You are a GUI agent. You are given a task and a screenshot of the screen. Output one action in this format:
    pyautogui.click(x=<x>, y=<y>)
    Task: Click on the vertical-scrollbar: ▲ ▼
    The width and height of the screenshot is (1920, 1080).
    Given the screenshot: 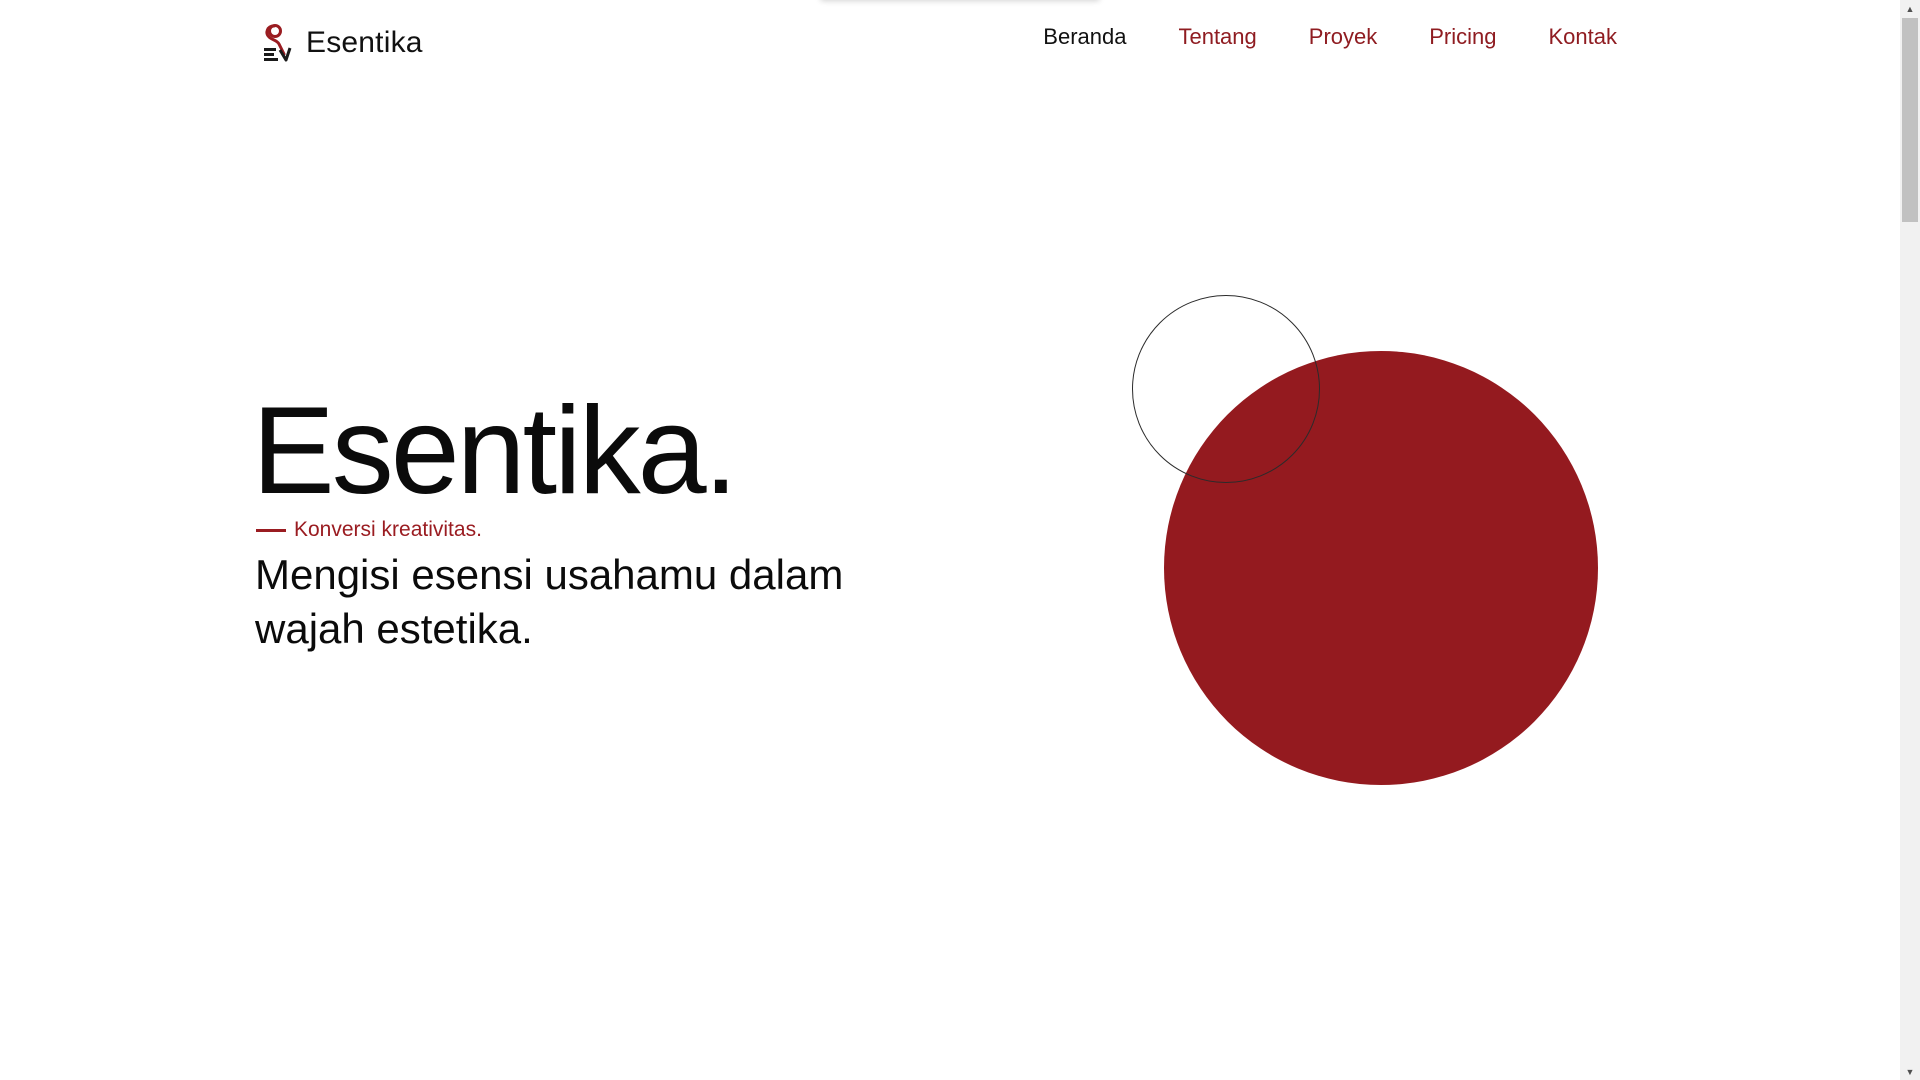 What is the action you would take?
    pyautogui.click(x=1910, y=540)
    